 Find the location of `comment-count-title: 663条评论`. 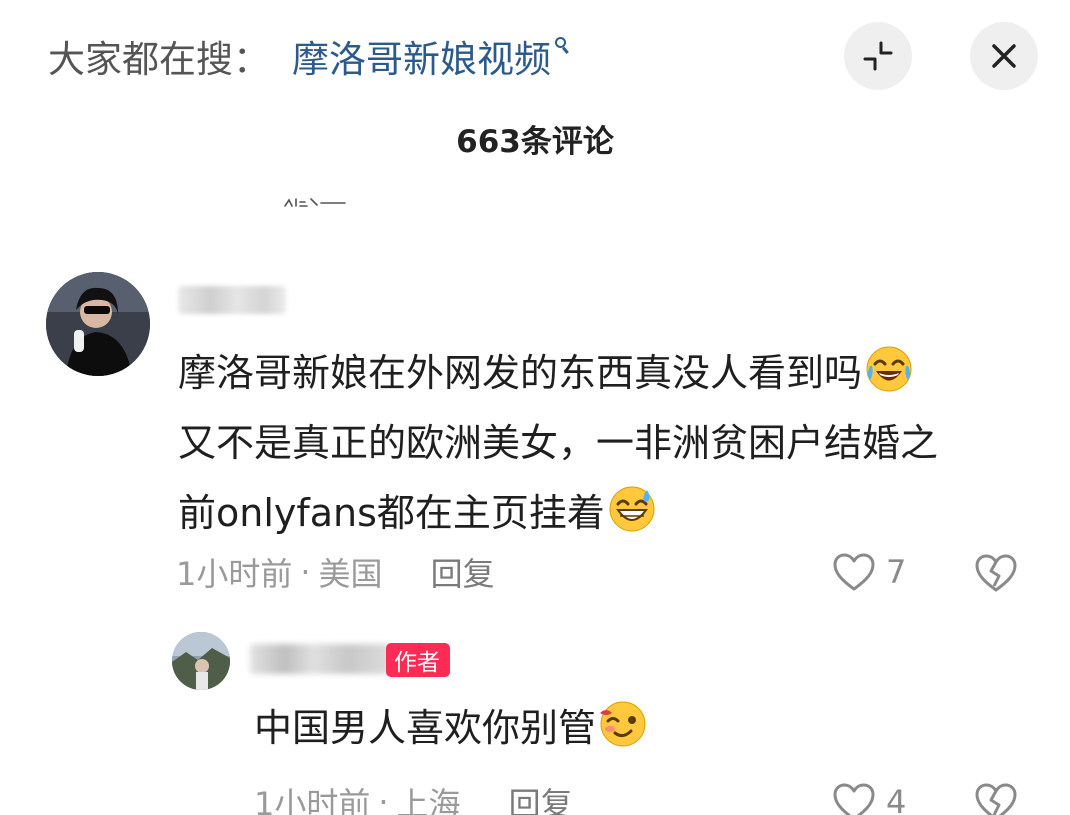

comment-count-title: 663条评论 is located at coordinates (535, 142).